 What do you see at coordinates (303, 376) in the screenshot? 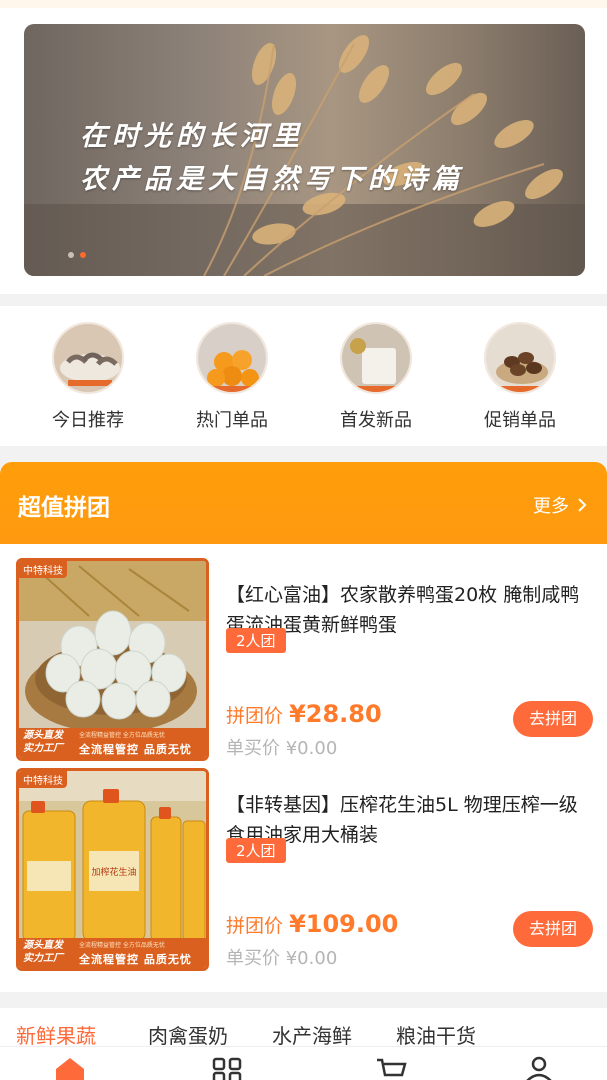
I see `category-row: 今日推荐 热门单品 首发新品 促销单品` at bounding box center [303, 376].